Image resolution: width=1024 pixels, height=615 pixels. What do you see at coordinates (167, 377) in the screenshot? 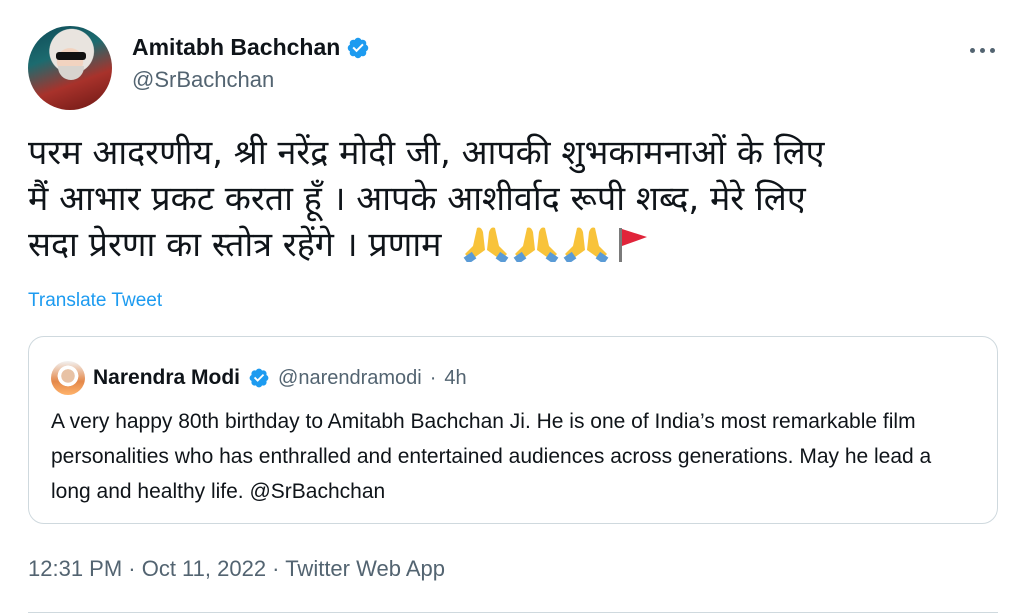
I see `quoted-author-display-name: Narendra Modi` at bounding box center [167, 377].